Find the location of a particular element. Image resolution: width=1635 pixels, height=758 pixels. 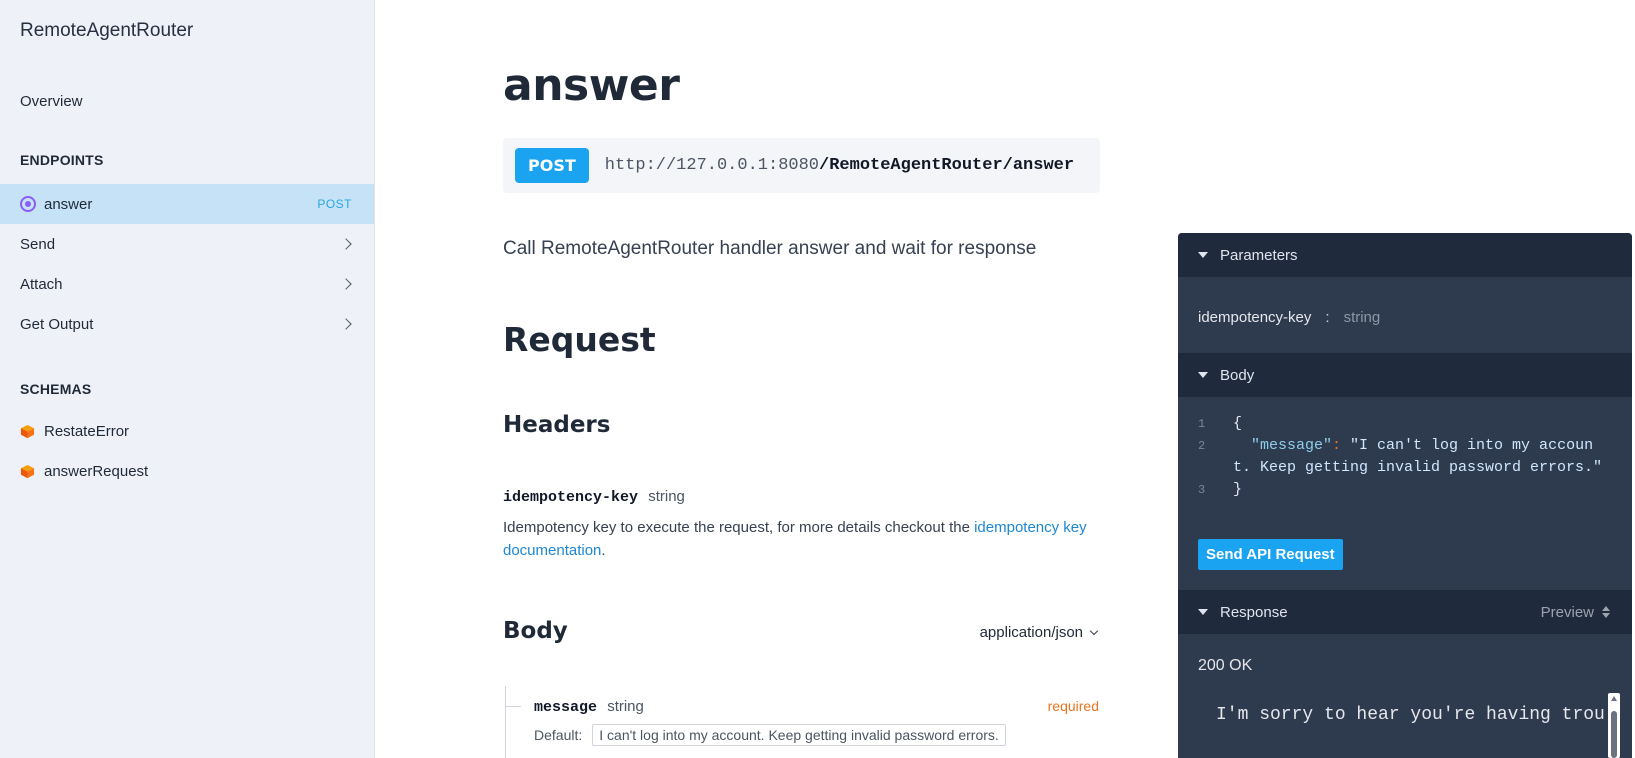

request-heading: Request is located at coordinates (579, 339).